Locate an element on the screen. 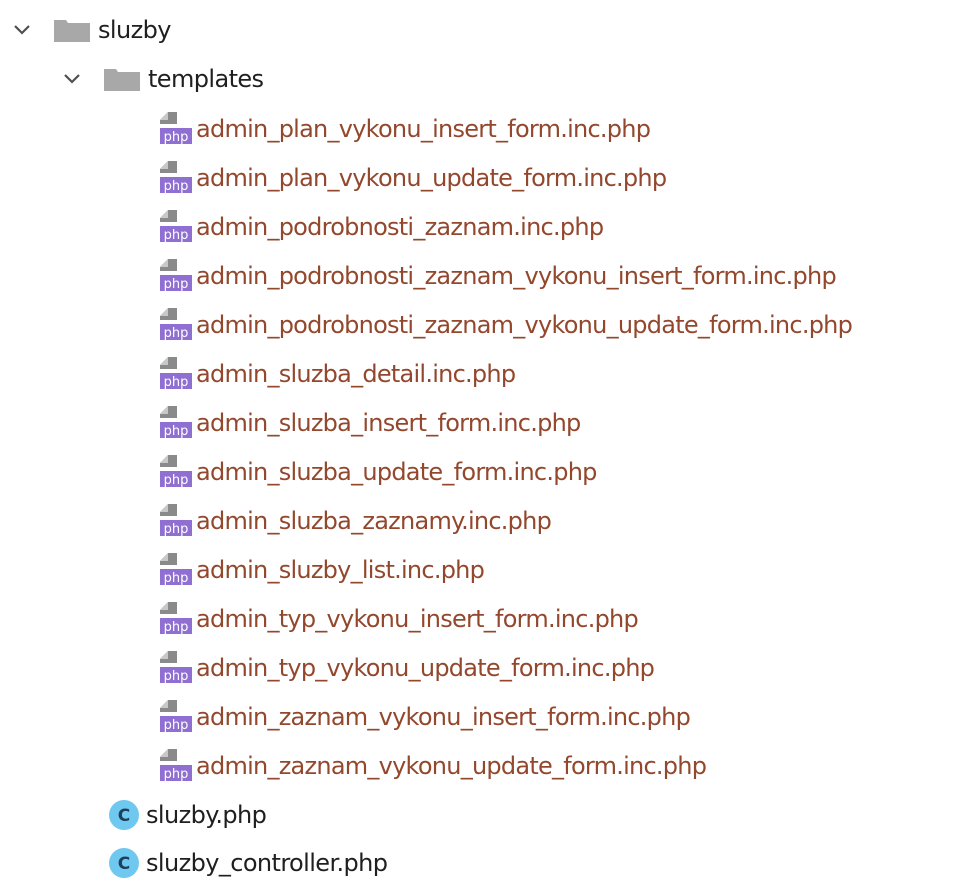 The image size is (954, 887). class-file-label: sluzby_controller.php is located at coordinates (267, 862).